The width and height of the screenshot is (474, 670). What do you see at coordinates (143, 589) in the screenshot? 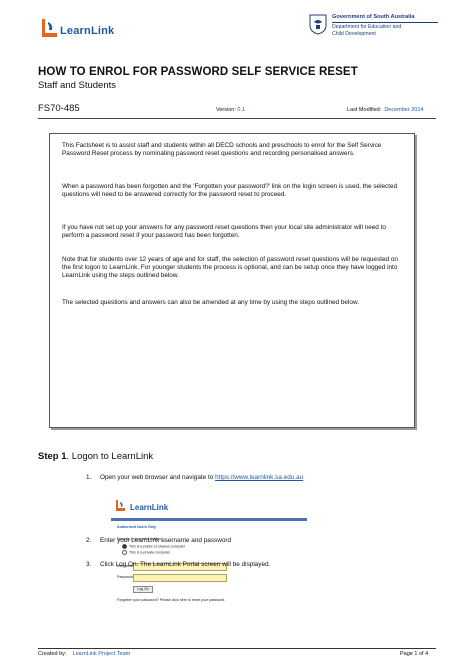
I see `logon-button: Log On` at bounding box center [143, 589].